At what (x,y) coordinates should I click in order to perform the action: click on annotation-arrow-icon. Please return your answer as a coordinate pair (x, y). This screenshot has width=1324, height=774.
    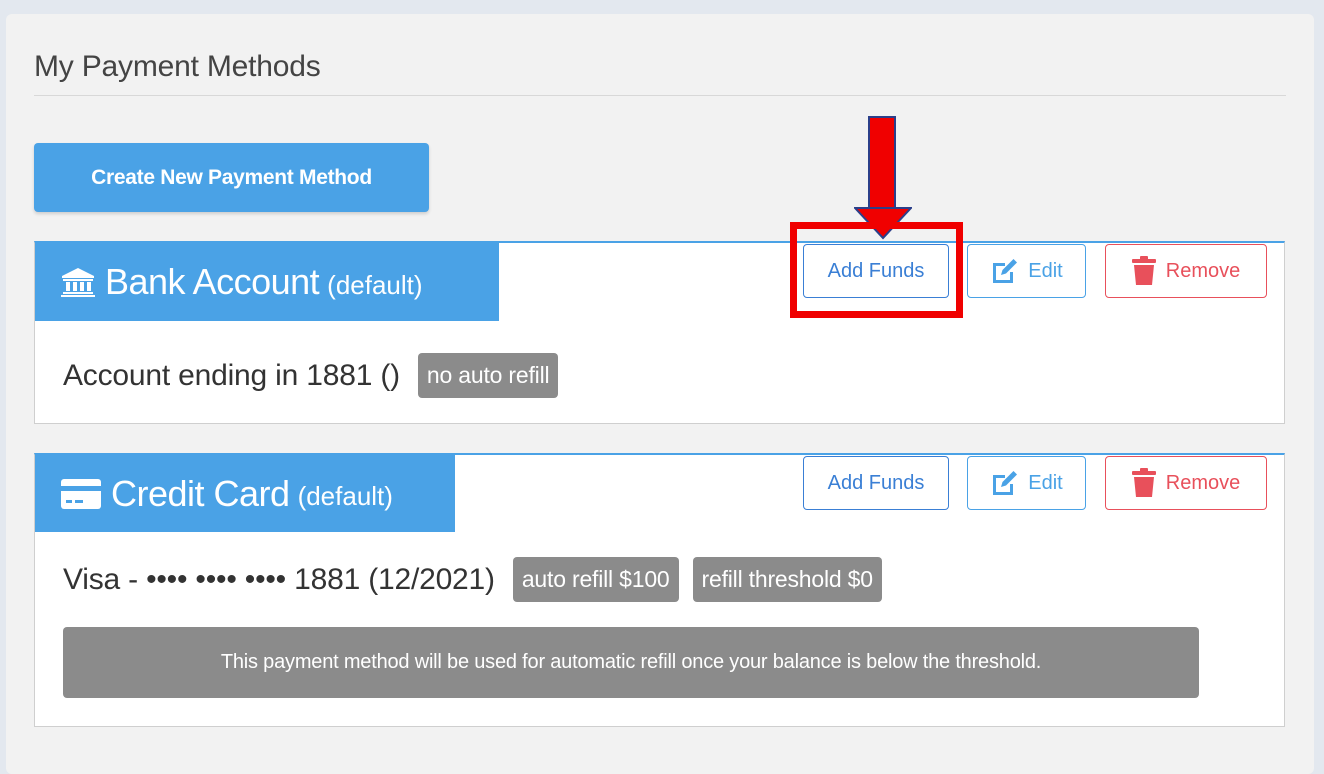
    Looking at the image, I should click on (883, 178).